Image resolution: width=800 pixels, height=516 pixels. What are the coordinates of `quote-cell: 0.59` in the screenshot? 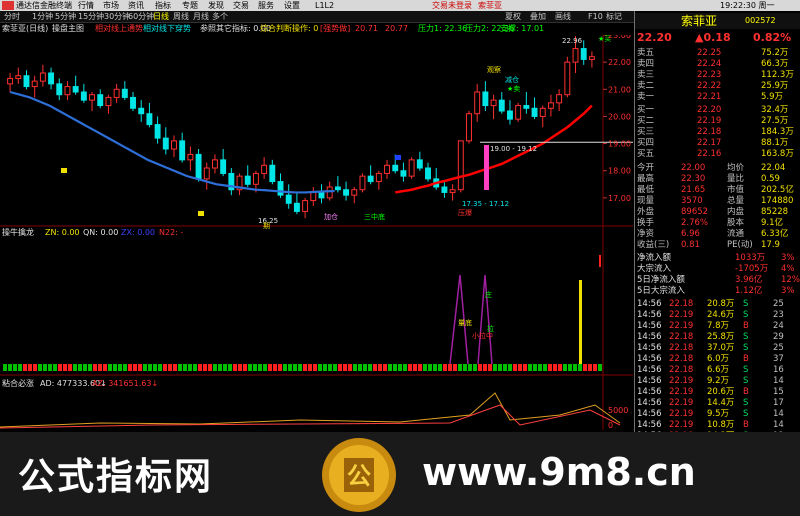 It's located at (770, 179).